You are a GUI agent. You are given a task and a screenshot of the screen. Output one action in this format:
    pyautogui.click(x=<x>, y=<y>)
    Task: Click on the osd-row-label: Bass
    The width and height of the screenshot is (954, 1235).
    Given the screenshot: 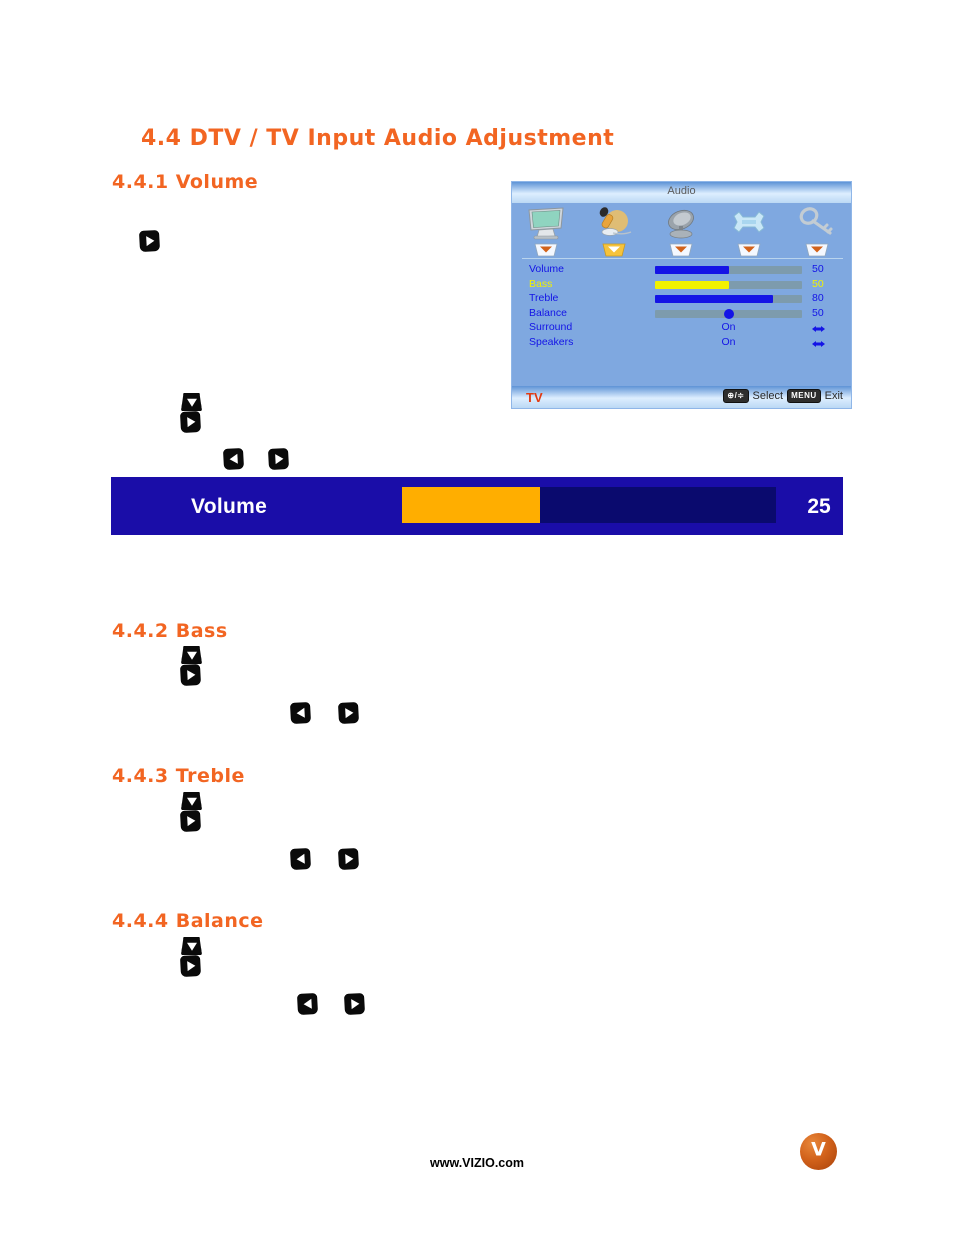 What is the action you would take?
    pyautogui.click(x=541, y=283)
    